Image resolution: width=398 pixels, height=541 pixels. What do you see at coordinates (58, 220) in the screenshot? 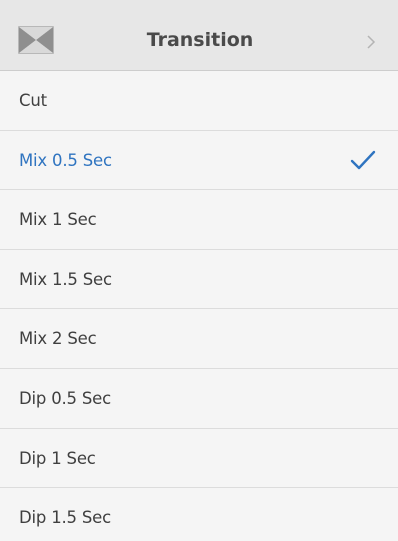
I see `list-item-label: Mix 1 Sec` at bounding box center [58, 220].